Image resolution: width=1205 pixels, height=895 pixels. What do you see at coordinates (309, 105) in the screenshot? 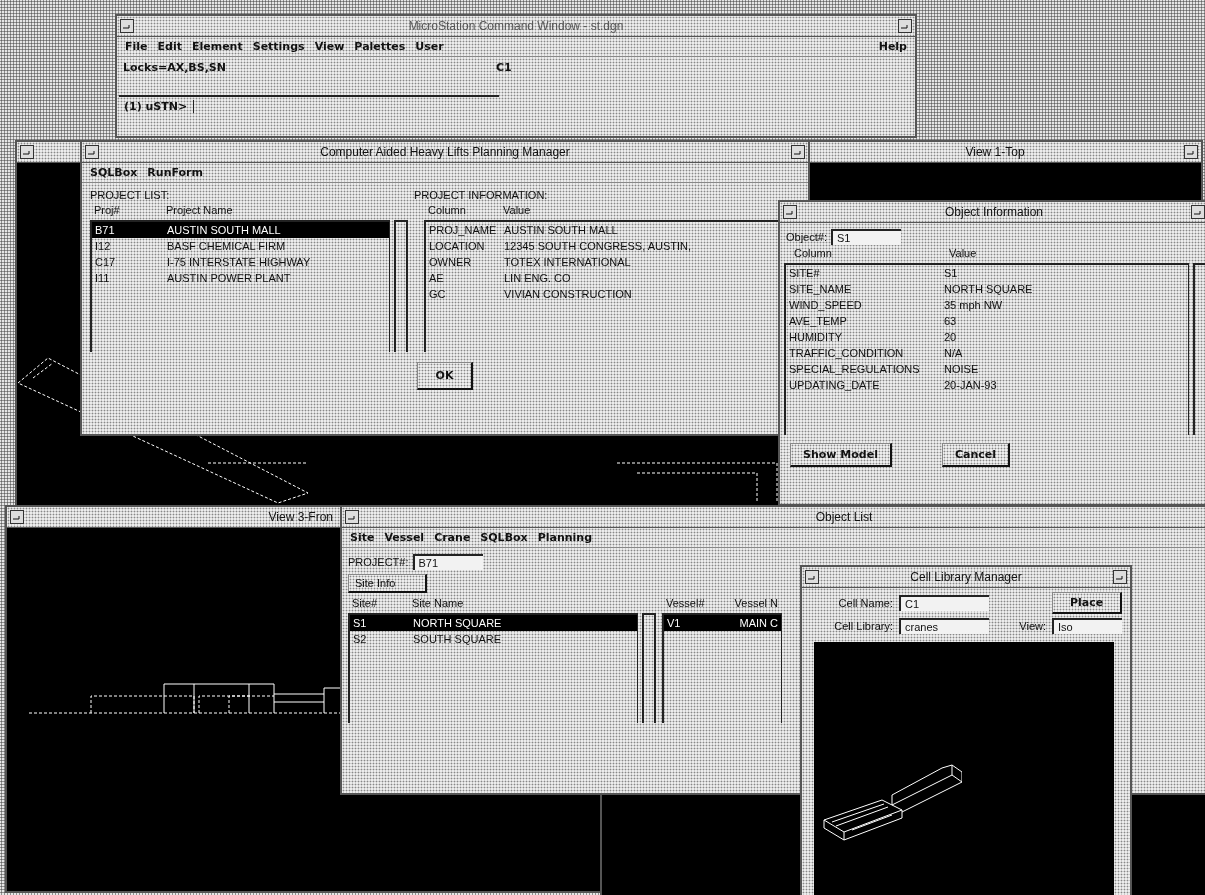
I see `command-field: (1) uSTN>` at bounding box center [309, 105].